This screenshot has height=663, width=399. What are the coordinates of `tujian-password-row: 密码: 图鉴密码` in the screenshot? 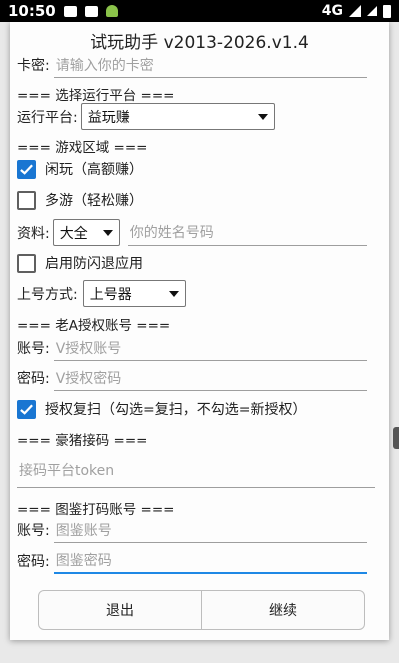 It's located at (192, 561).